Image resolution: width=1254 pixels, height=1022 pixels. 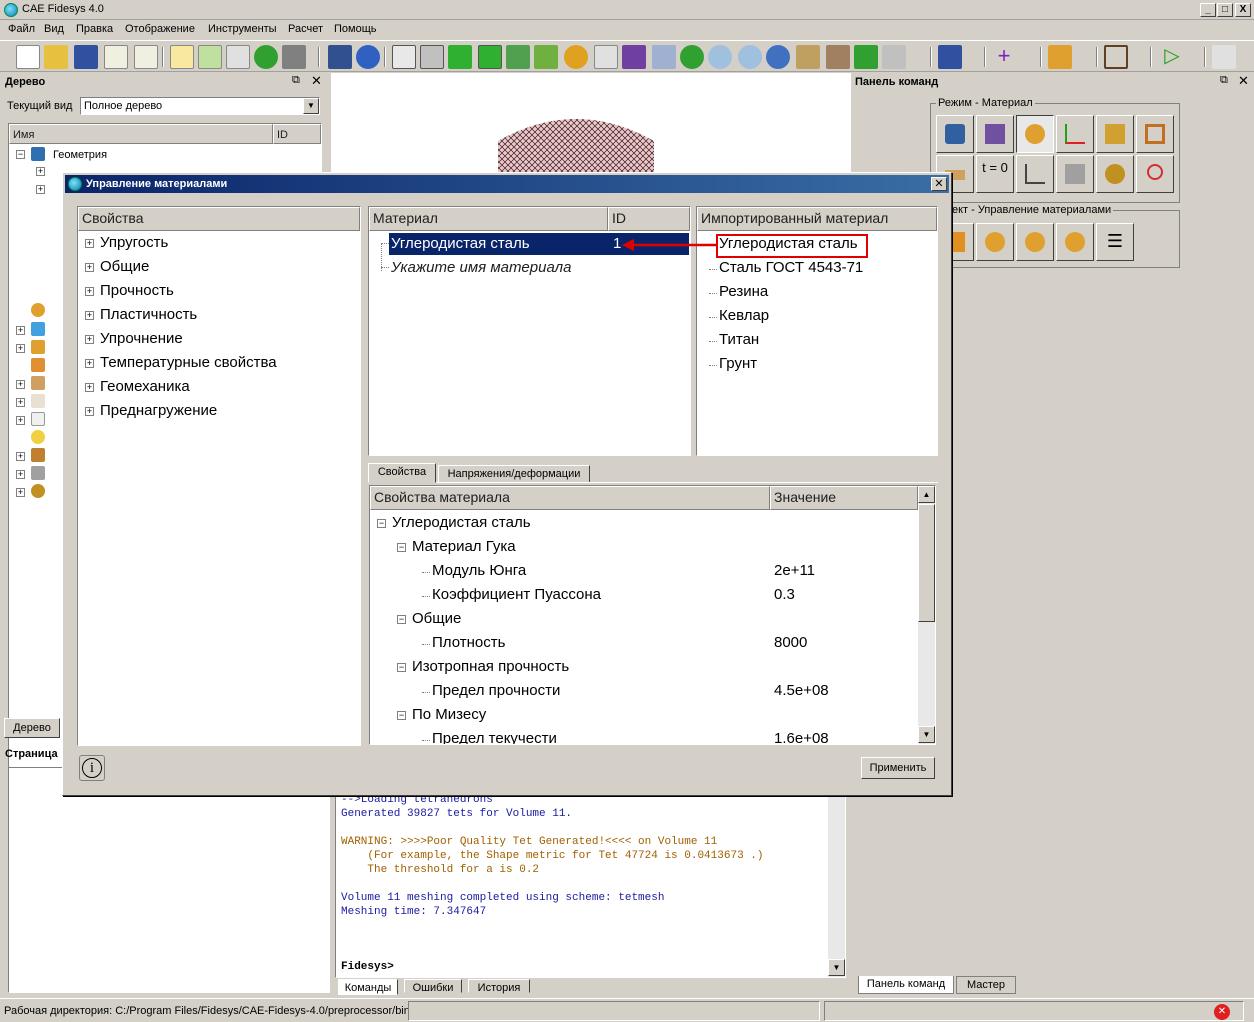 I want to click on panel-close-icon: ✕, so click(x=316, y=81).